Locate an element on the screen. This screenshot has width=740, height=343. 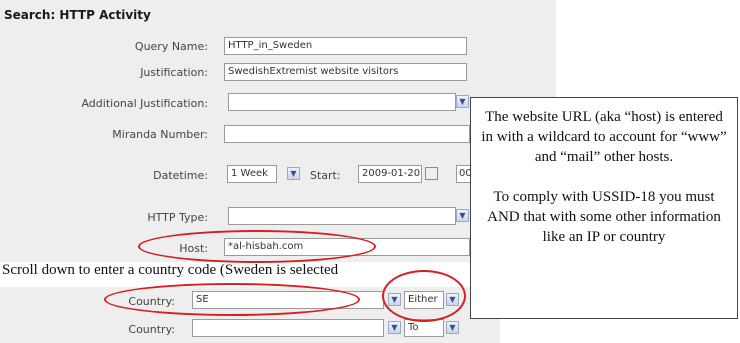
datetime-label: Datetime: is located at coordinates (180, 175).